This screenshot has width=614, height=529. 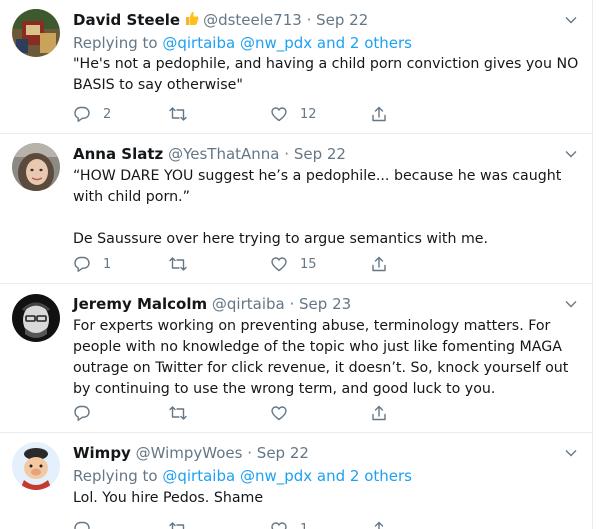 I want to click on like-count: 15, so click(x=308, y=264).